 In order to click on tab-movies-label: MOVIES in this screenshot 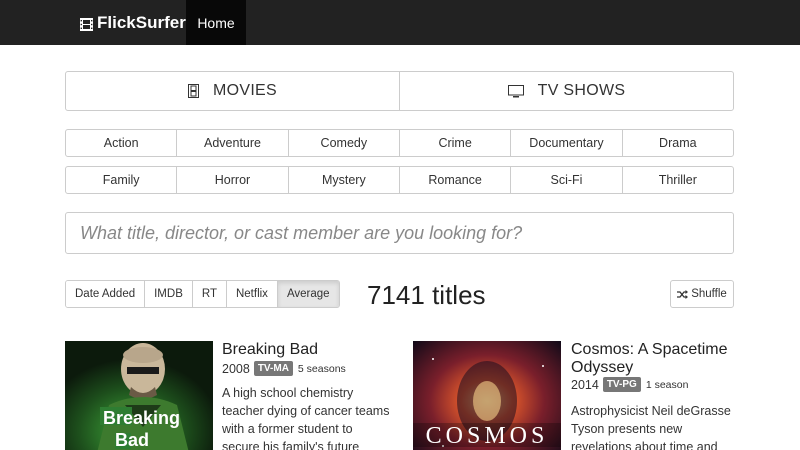, I will do `click(245, 90)`.